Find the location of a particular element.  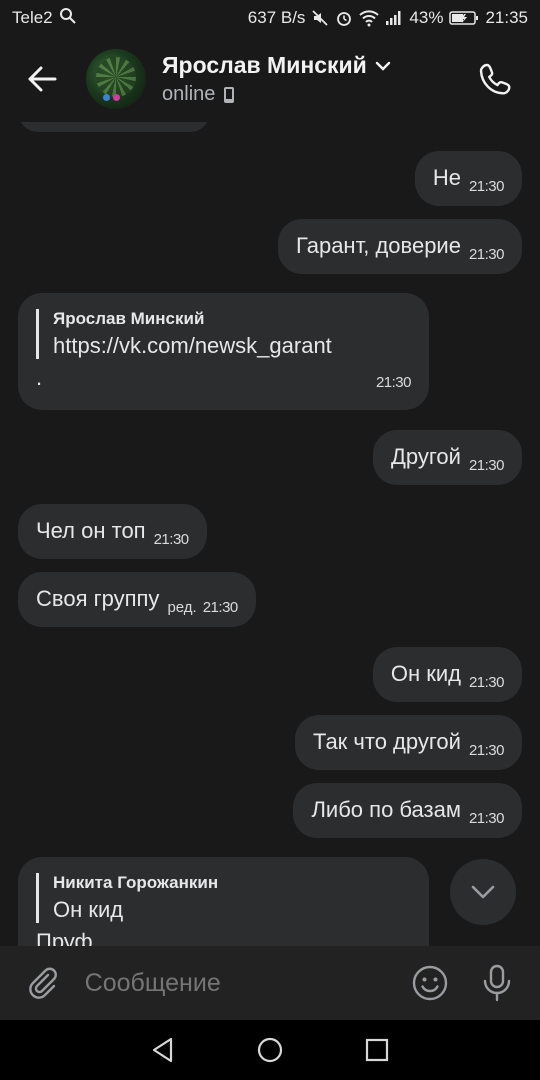

message-bubble-out: Он кид 21:30 is located at coordinates (447, 674).